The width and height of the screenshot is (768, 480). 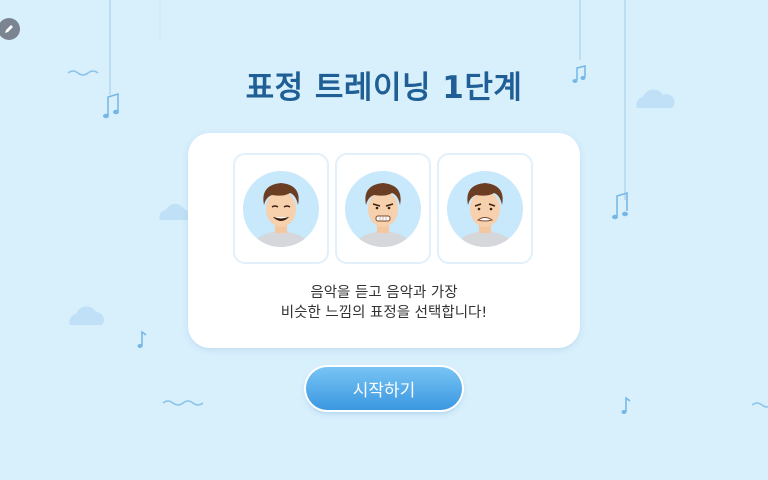 I want to click on instruction-text: 음악을 듣고 음악과 가장 비슷한 느낌의 표정을 선택합니다!, so click(x=384, y=303).